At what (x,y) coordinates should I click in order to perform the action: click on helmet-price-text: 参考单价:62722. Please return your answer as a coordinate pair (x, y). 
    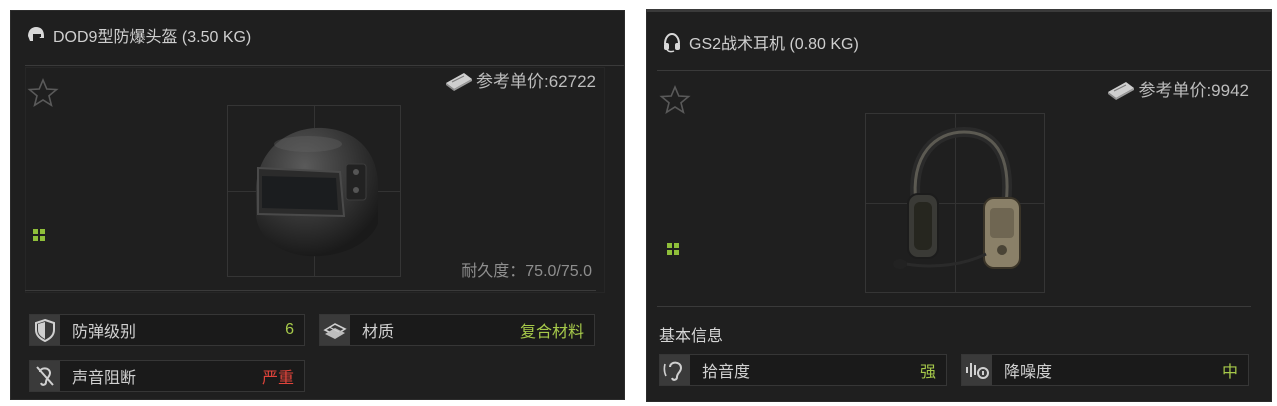
    Looking at the image, I should click on (536, 81).